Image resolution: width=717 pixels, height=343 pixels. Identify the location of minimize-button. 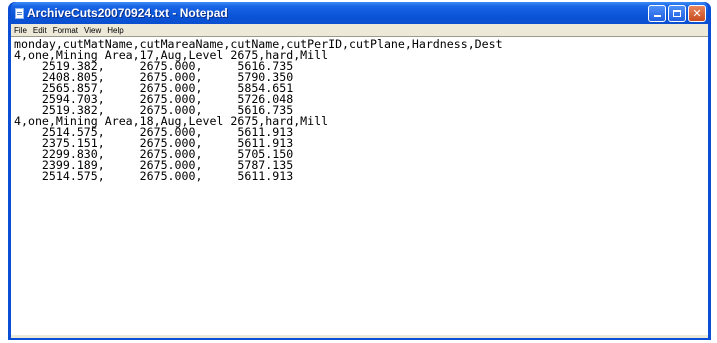
(657, 13).